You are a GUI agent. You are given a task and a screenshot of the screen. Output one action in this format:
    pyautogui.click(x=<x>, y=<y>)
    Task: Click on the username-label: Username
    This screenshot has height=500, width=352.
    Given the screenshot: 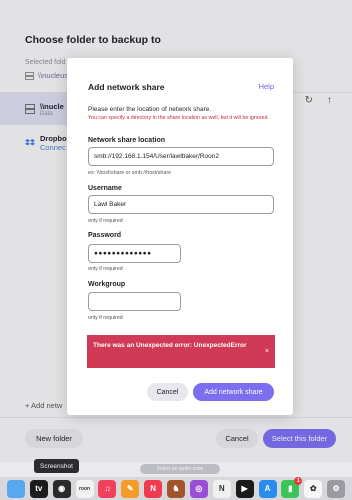 What is the action you would take?
    pyautogui.click(x=105, y=188)
    